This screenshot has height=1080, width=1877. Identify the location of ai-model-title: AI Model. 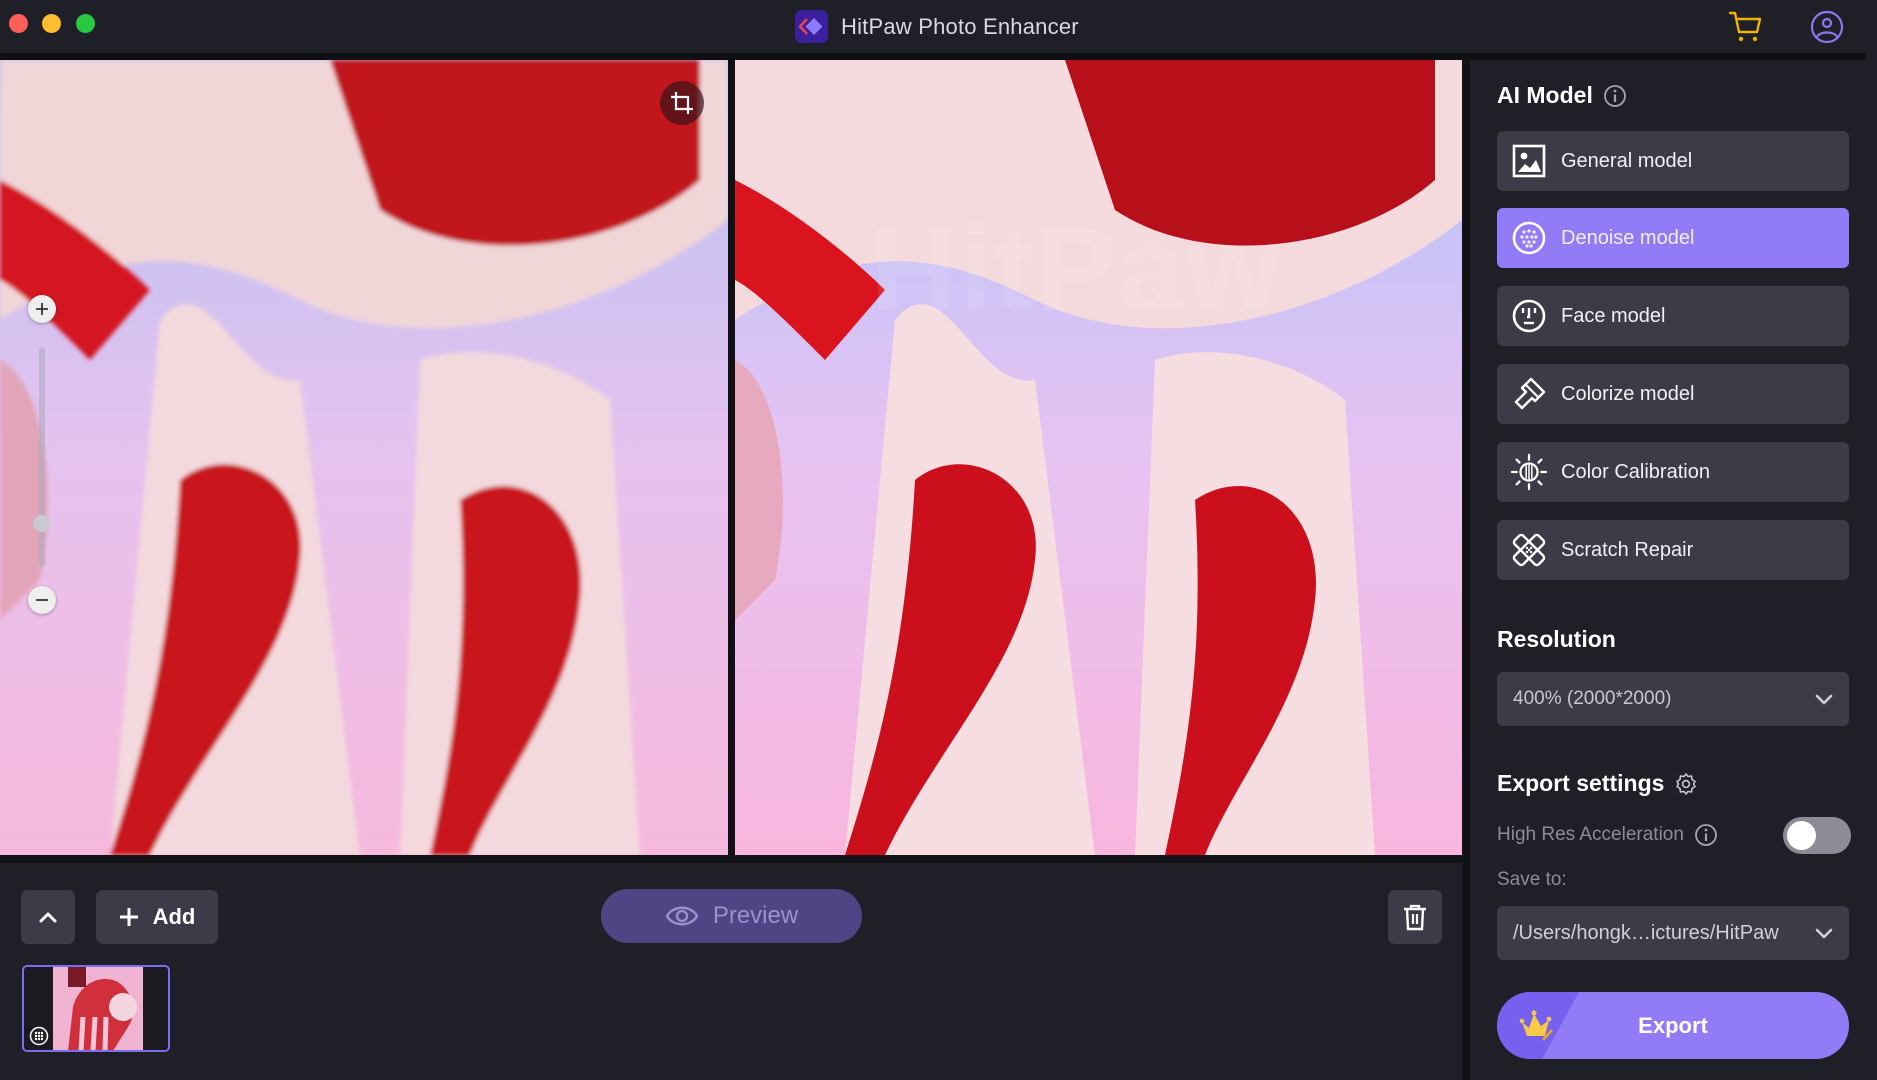
(1545, 95).